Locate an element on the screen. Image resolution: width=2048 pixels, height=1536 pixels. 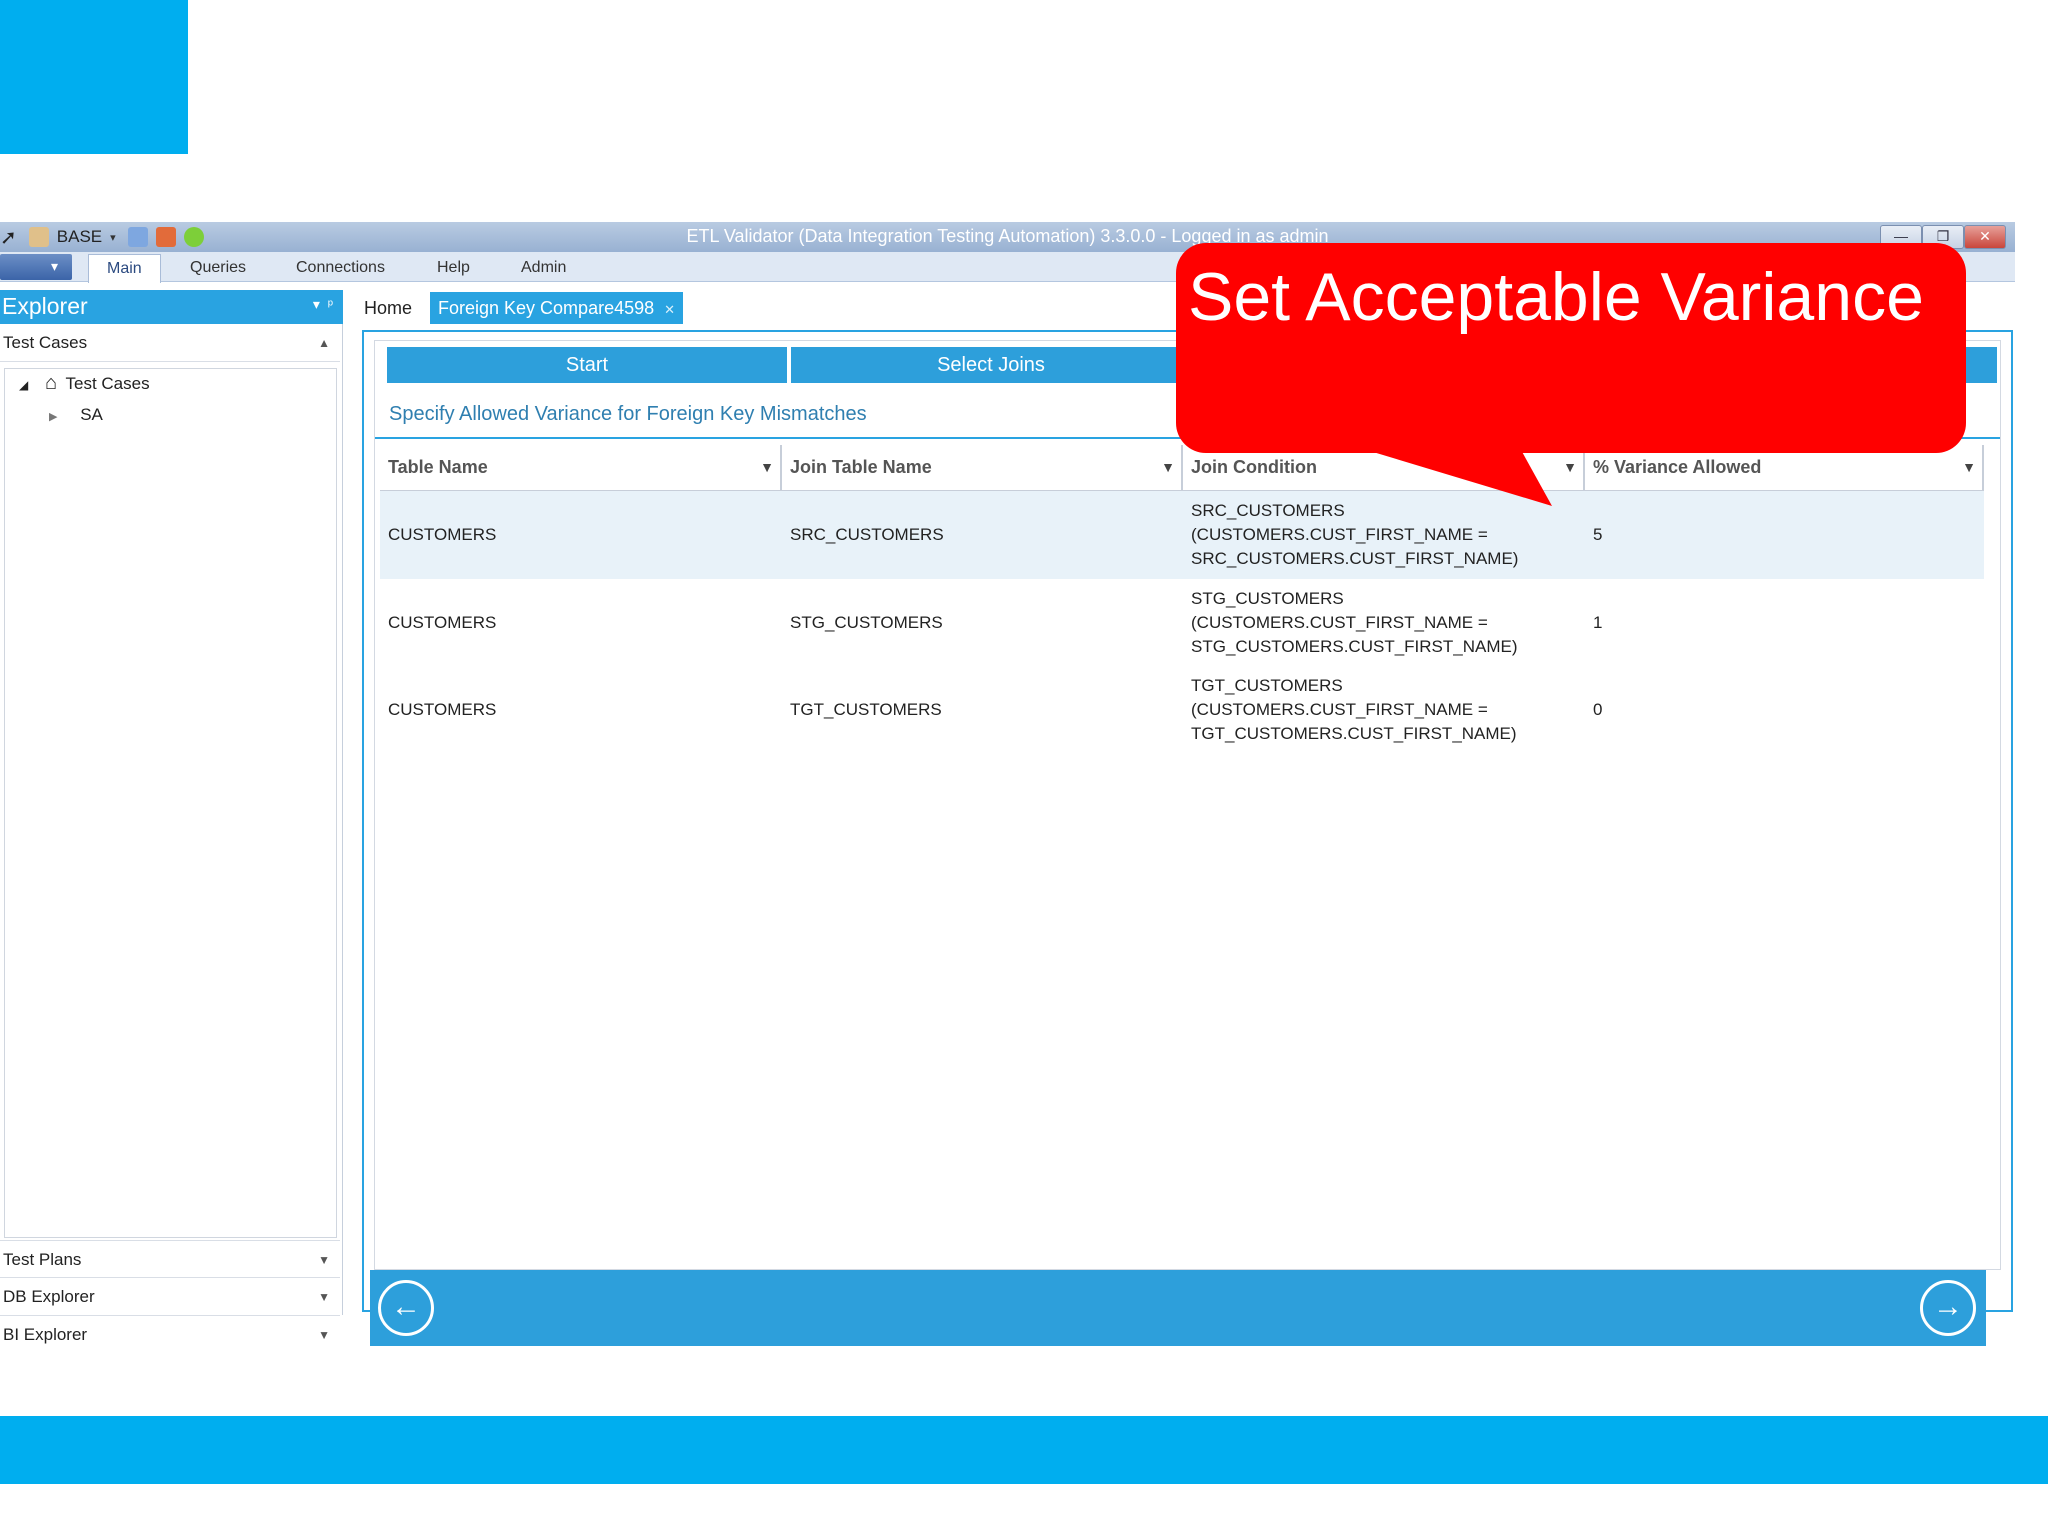
arrow-right-icon: → is located at coordinates (1948, 1306).